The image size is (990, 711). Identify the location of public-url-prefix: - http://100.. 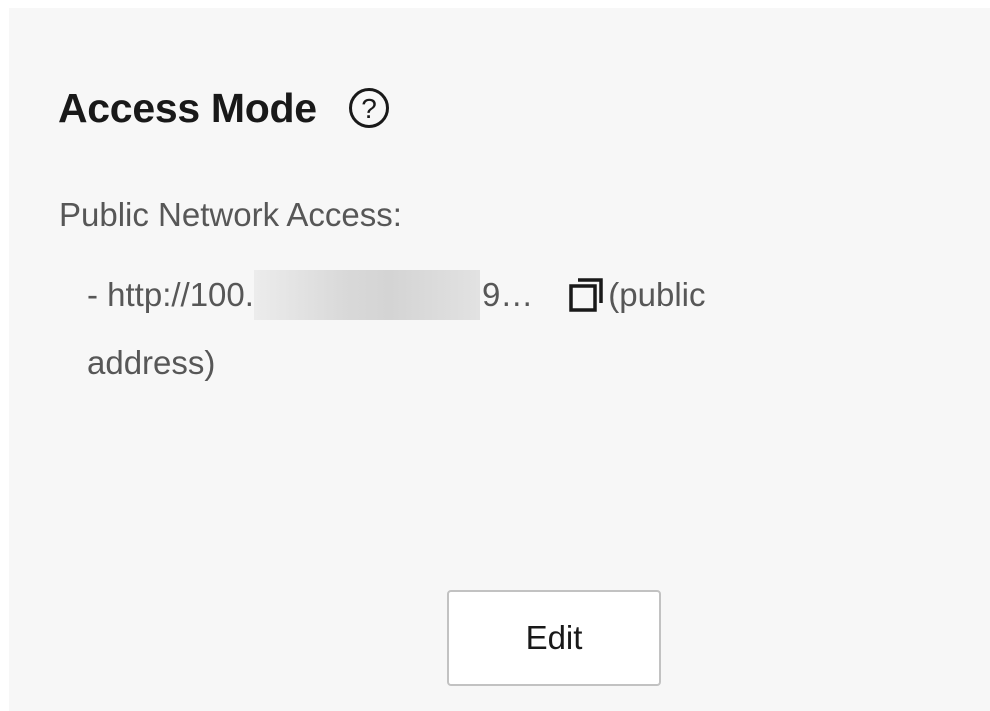
(170, 294).